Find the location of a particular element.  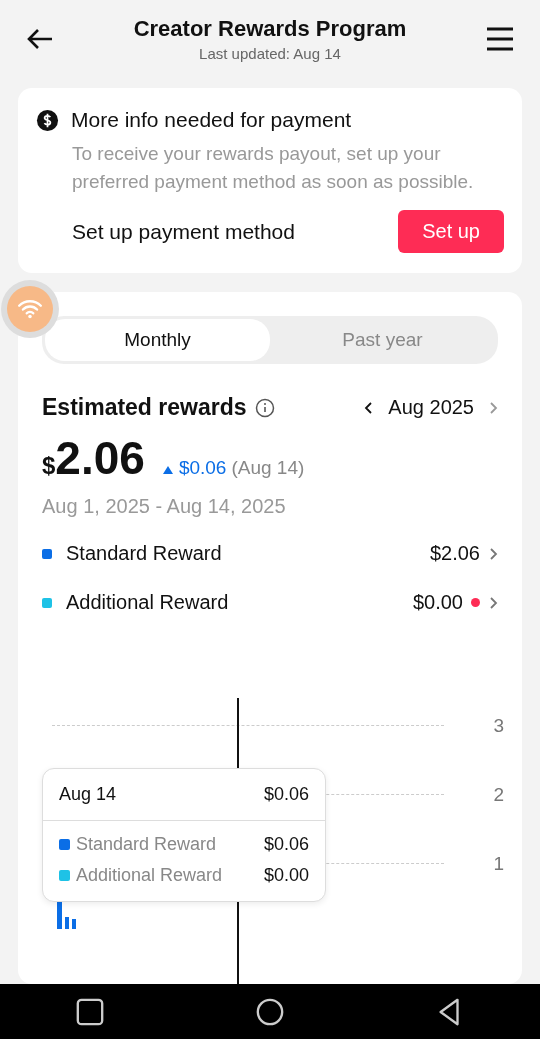

setup-label: Set up payment method is located at coordinates (183, 231).